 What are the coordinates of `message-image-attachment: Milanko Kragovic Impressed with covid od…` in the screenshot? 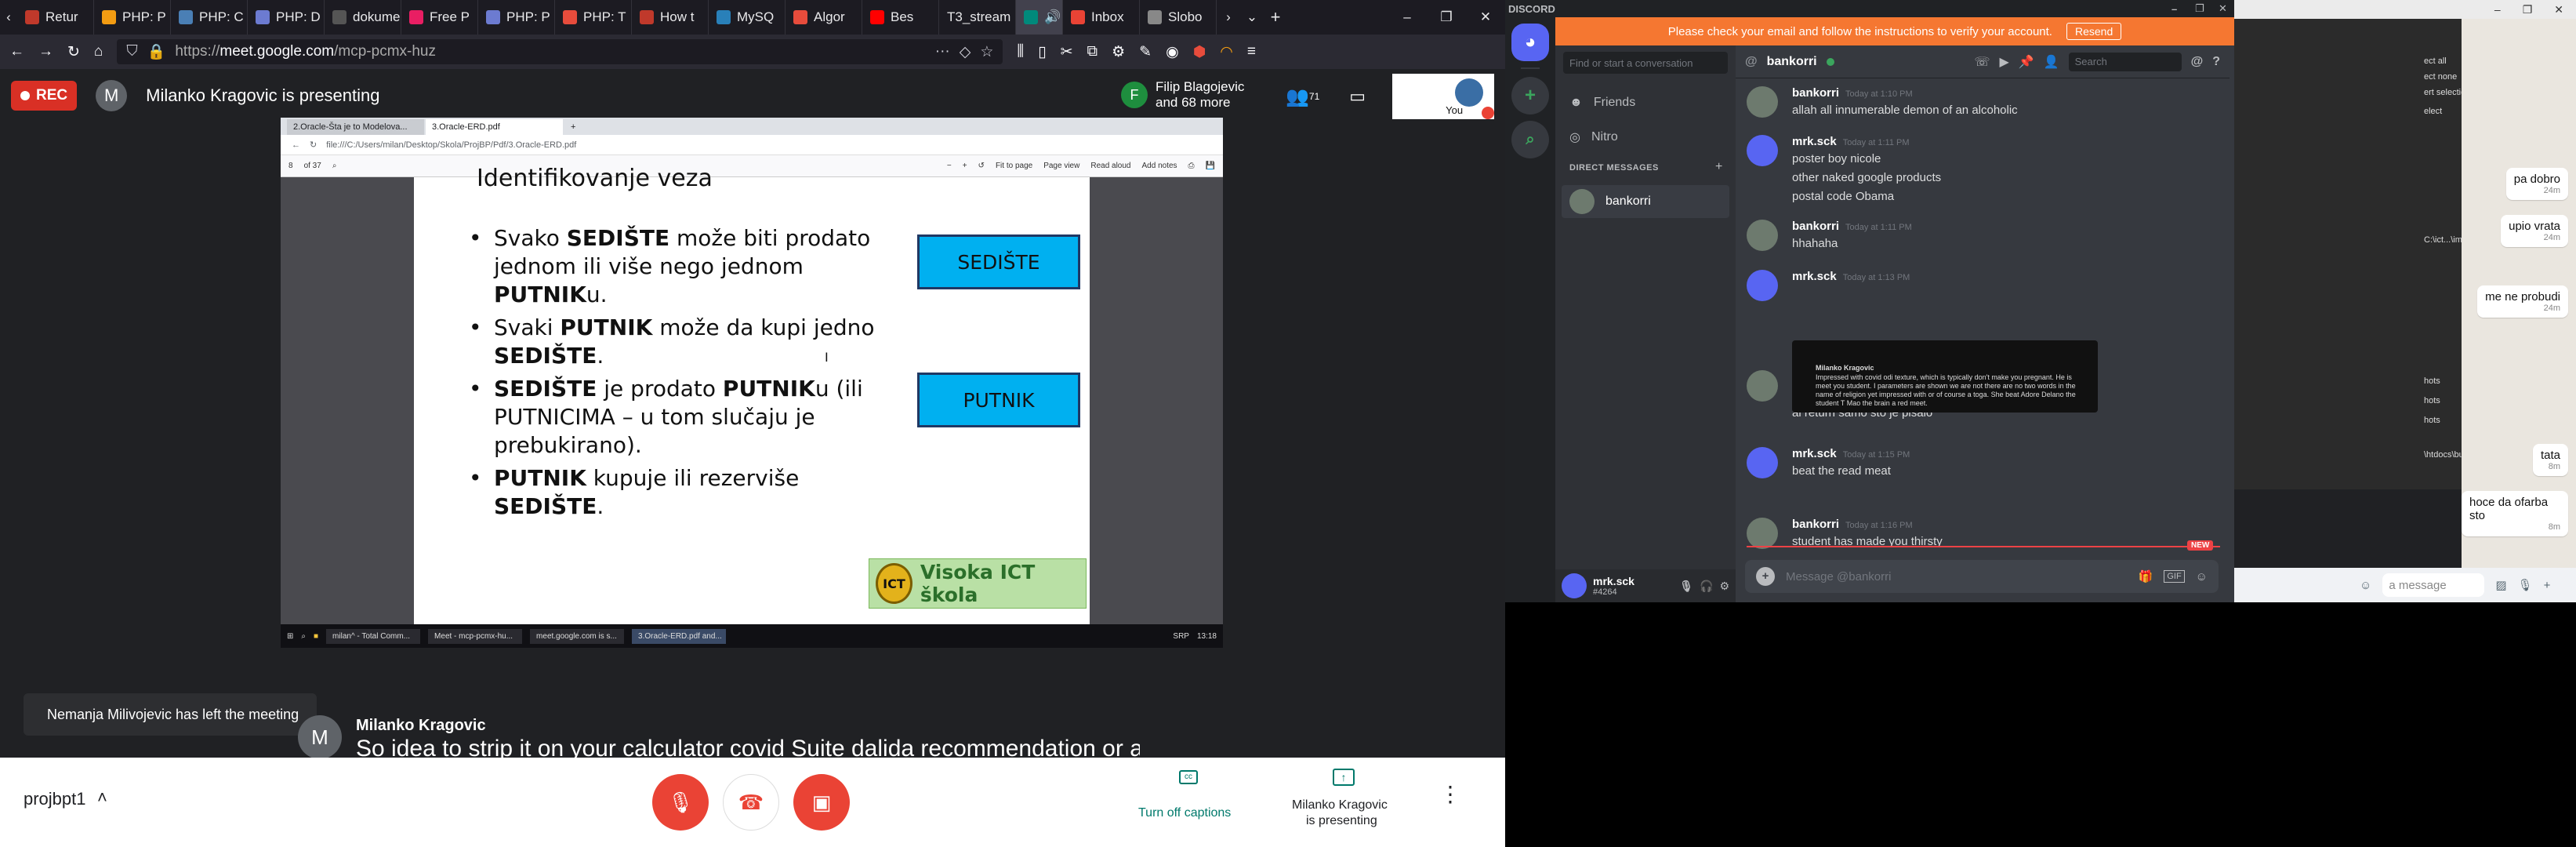 It's located at (1945, 376).